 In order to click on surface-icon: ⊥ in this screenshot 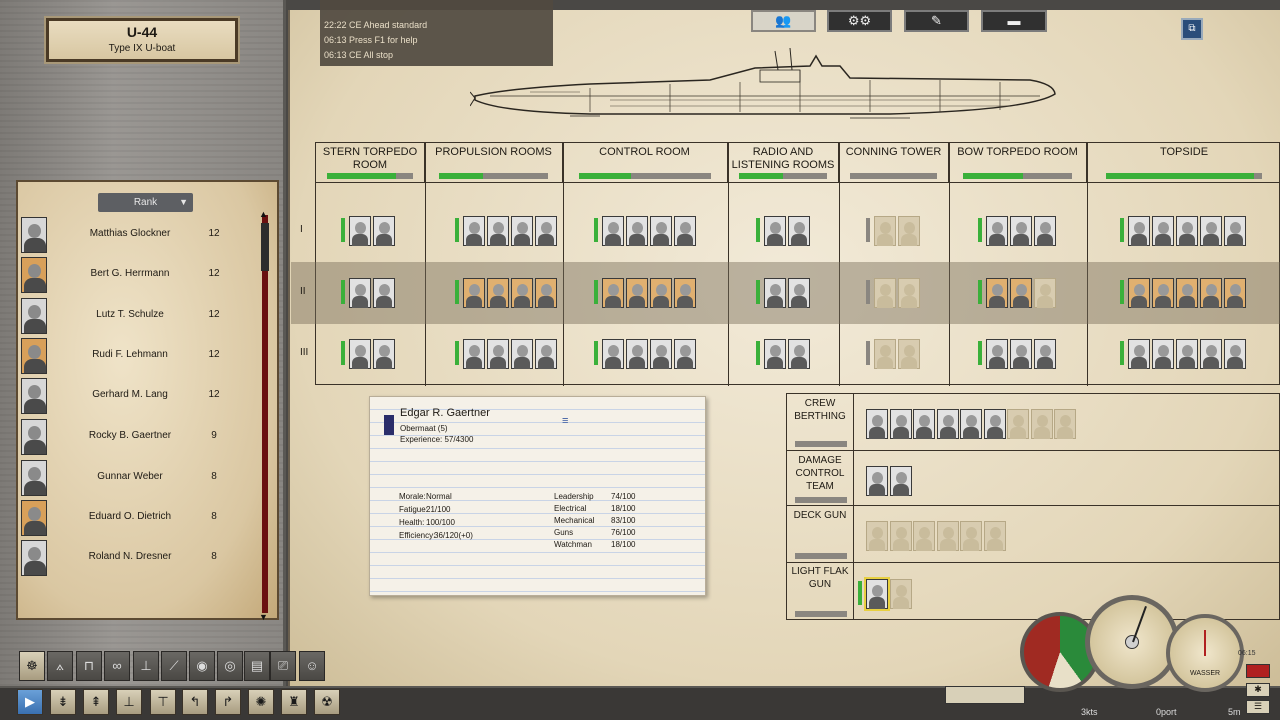, I will do `click(129, 702)`.